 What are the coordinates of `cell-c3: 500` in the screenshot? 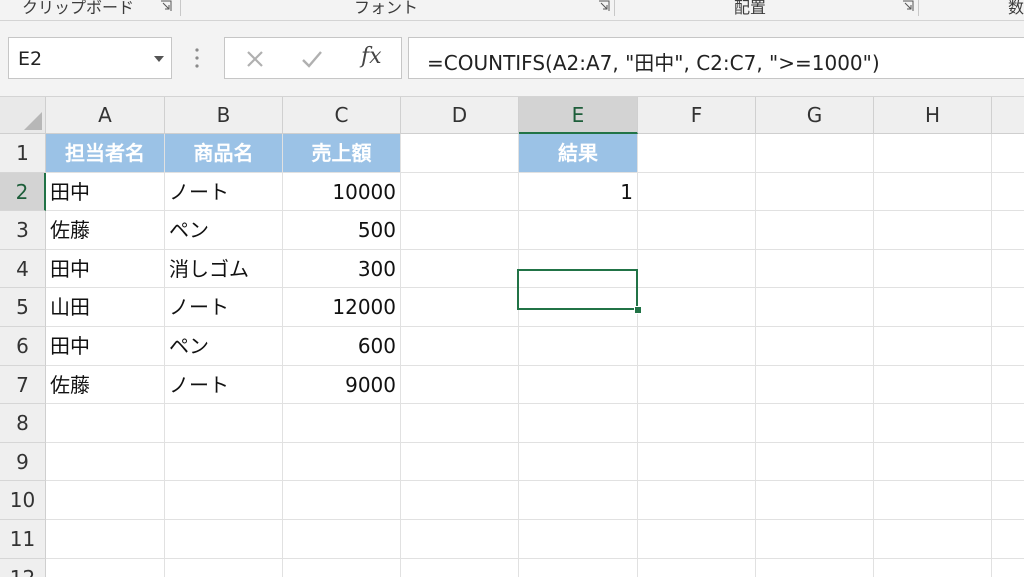 It's located at (342, 230).